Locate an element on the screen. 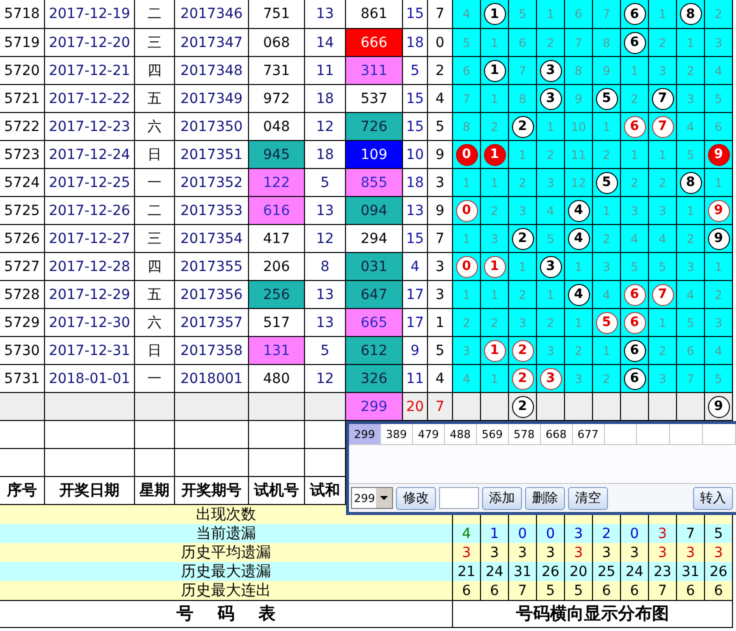  toolbar-button: 修改 is located at coordinates (416, 498).